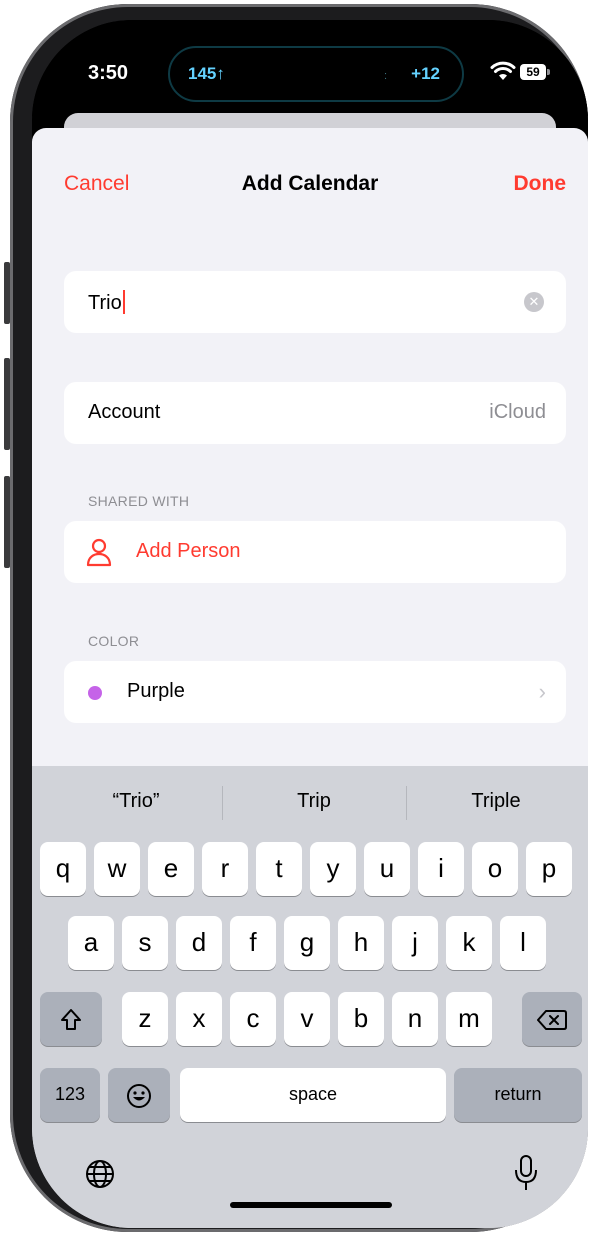 This screenshot has height=1236, width=592. Describe the element at coordinates (145, 943) in the screenshot. I see `key-s: s` at that location.